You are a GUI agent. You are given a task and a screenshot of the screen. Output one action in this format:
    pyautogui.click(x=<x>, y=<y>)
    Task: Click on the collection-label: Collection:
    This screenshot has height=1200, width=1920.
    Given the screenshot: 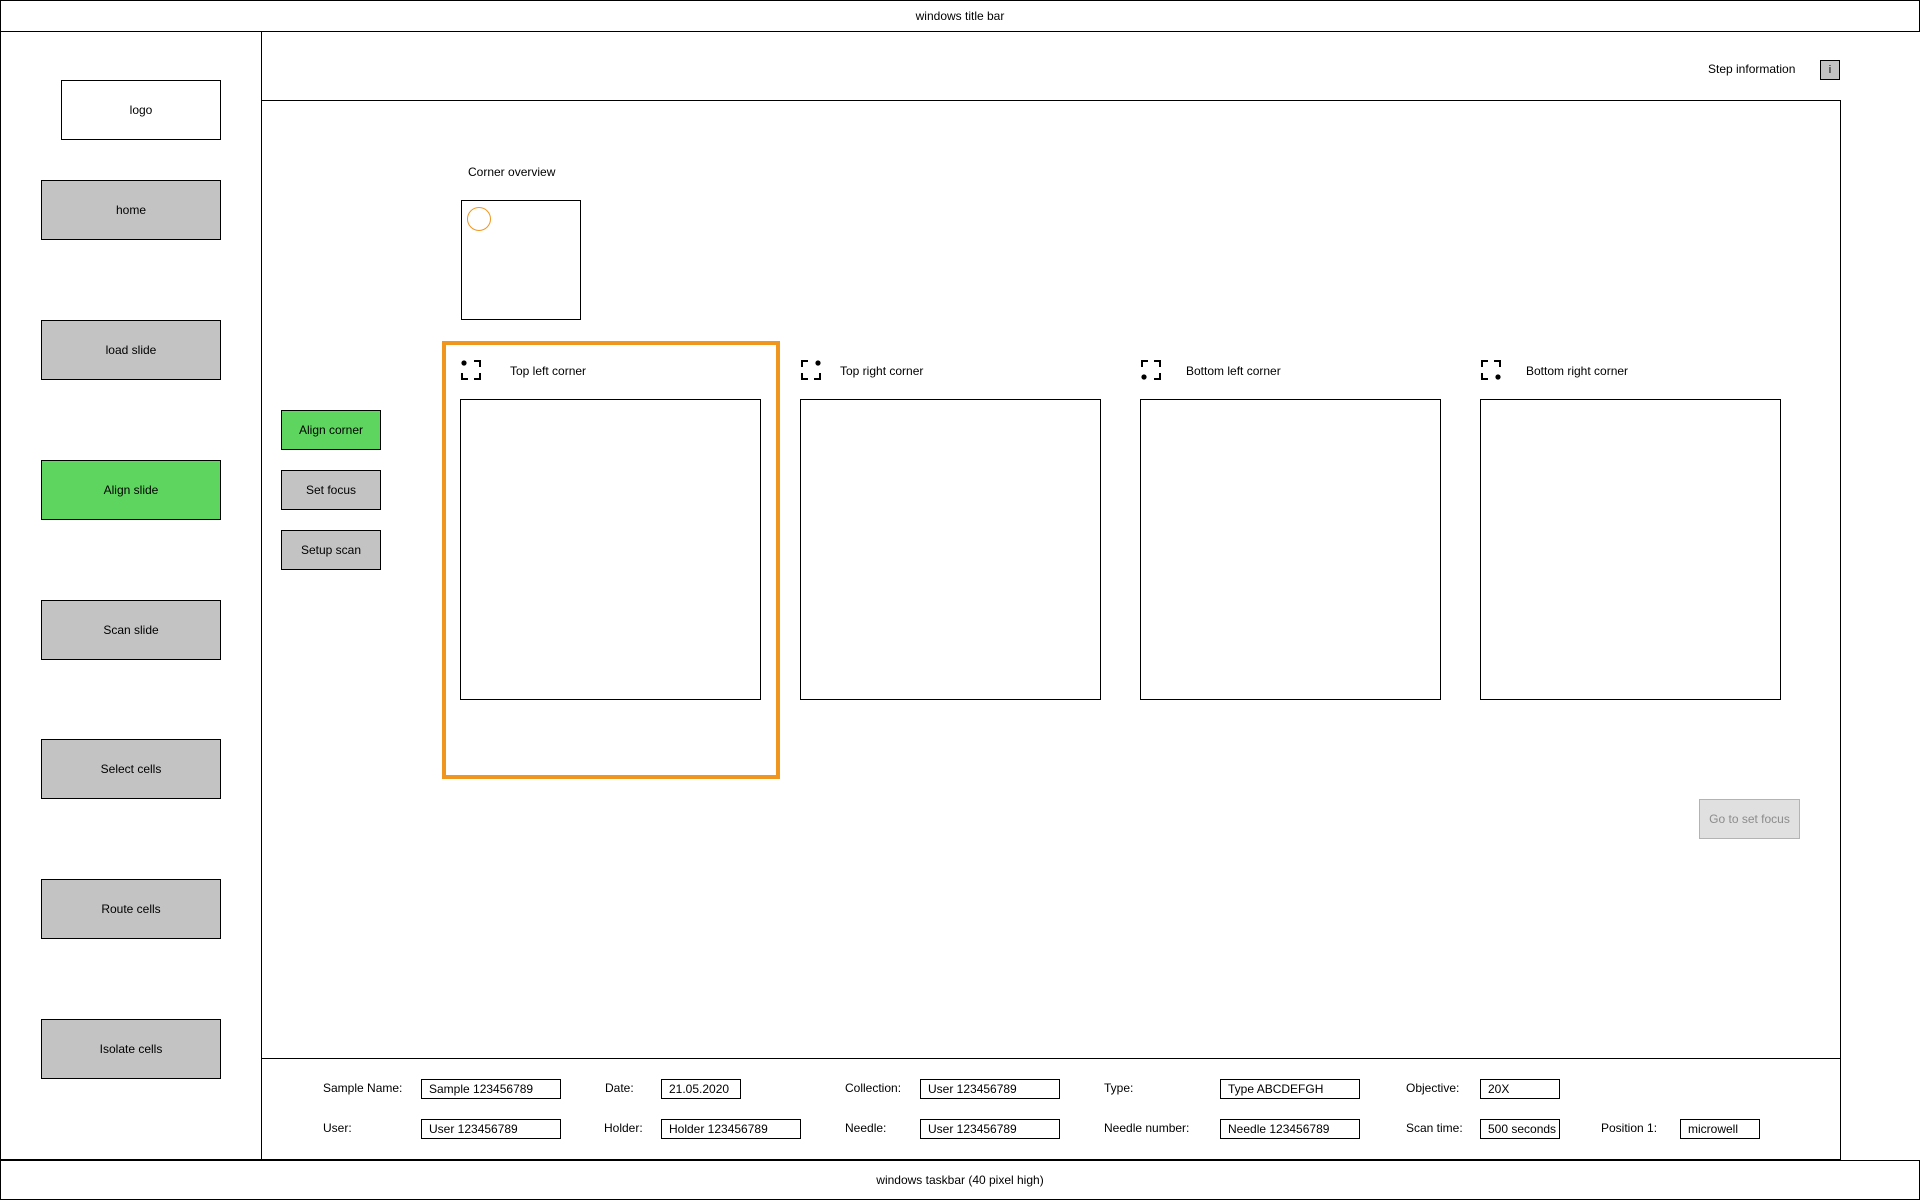 What is the action you would take?
    pyautogui.click(x=873, y=1088)
    